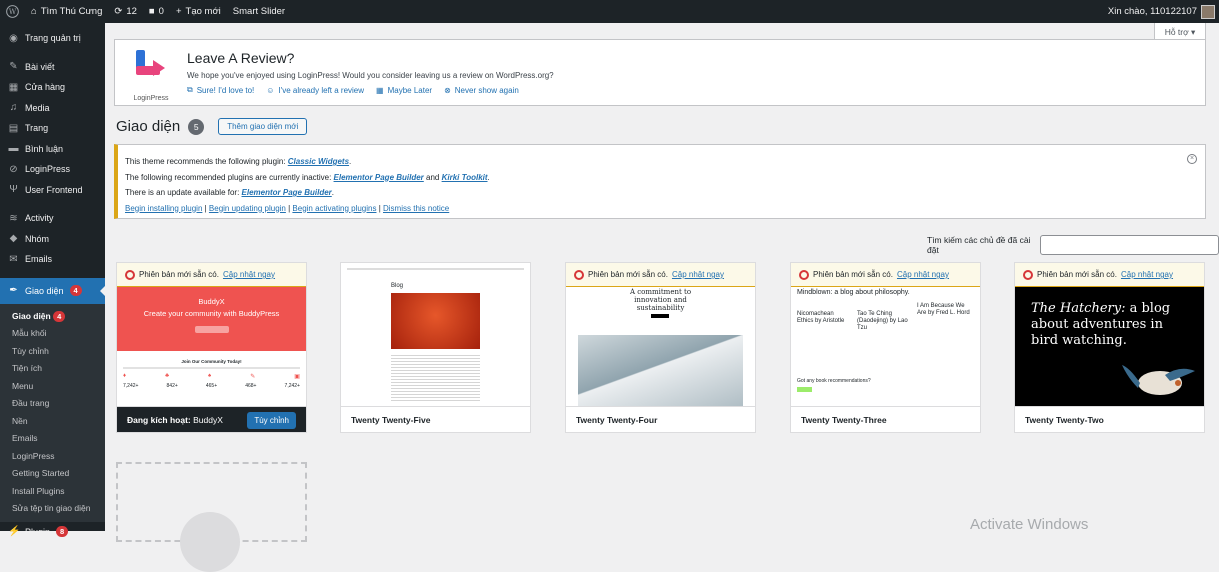 The image size is (1219, 572). I want to click on begin-activating-link: Begin activating plugins, so click(334, 208).